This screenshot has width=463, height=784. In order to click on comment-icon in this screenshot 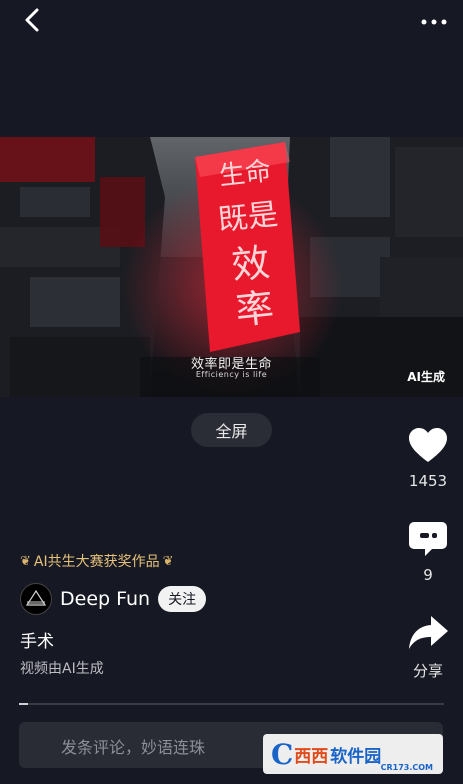, I will do `click(428, 539)`.